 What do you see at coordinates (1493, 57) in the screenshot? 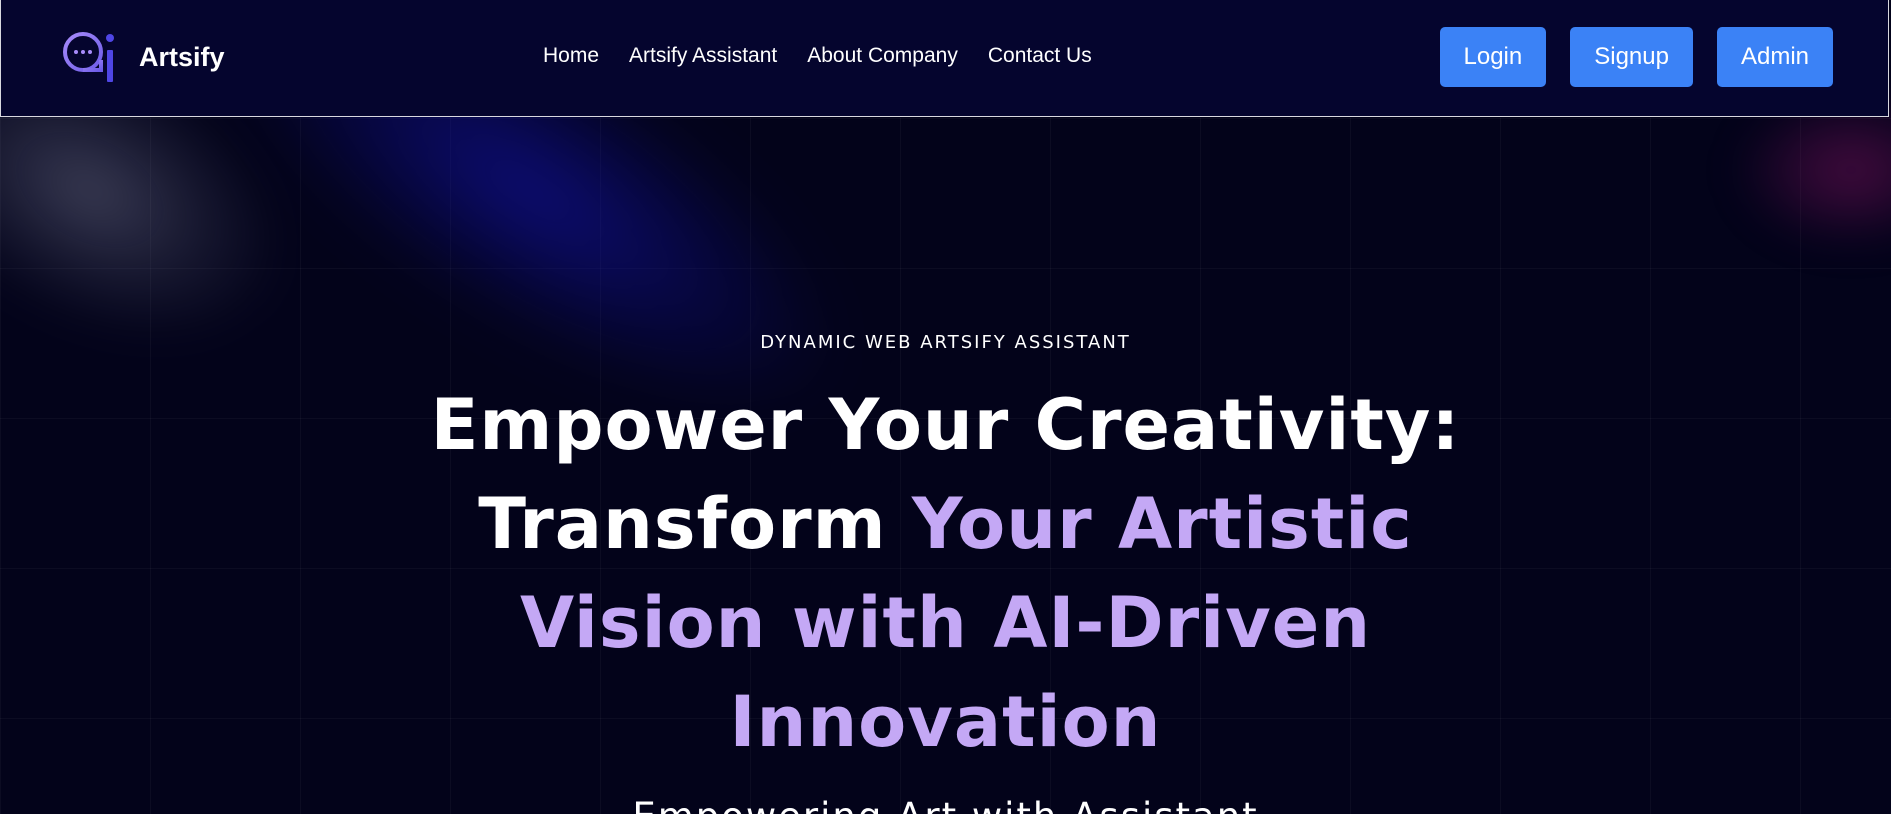
I see `login-button: Login` at bounding box center [1493, 57].